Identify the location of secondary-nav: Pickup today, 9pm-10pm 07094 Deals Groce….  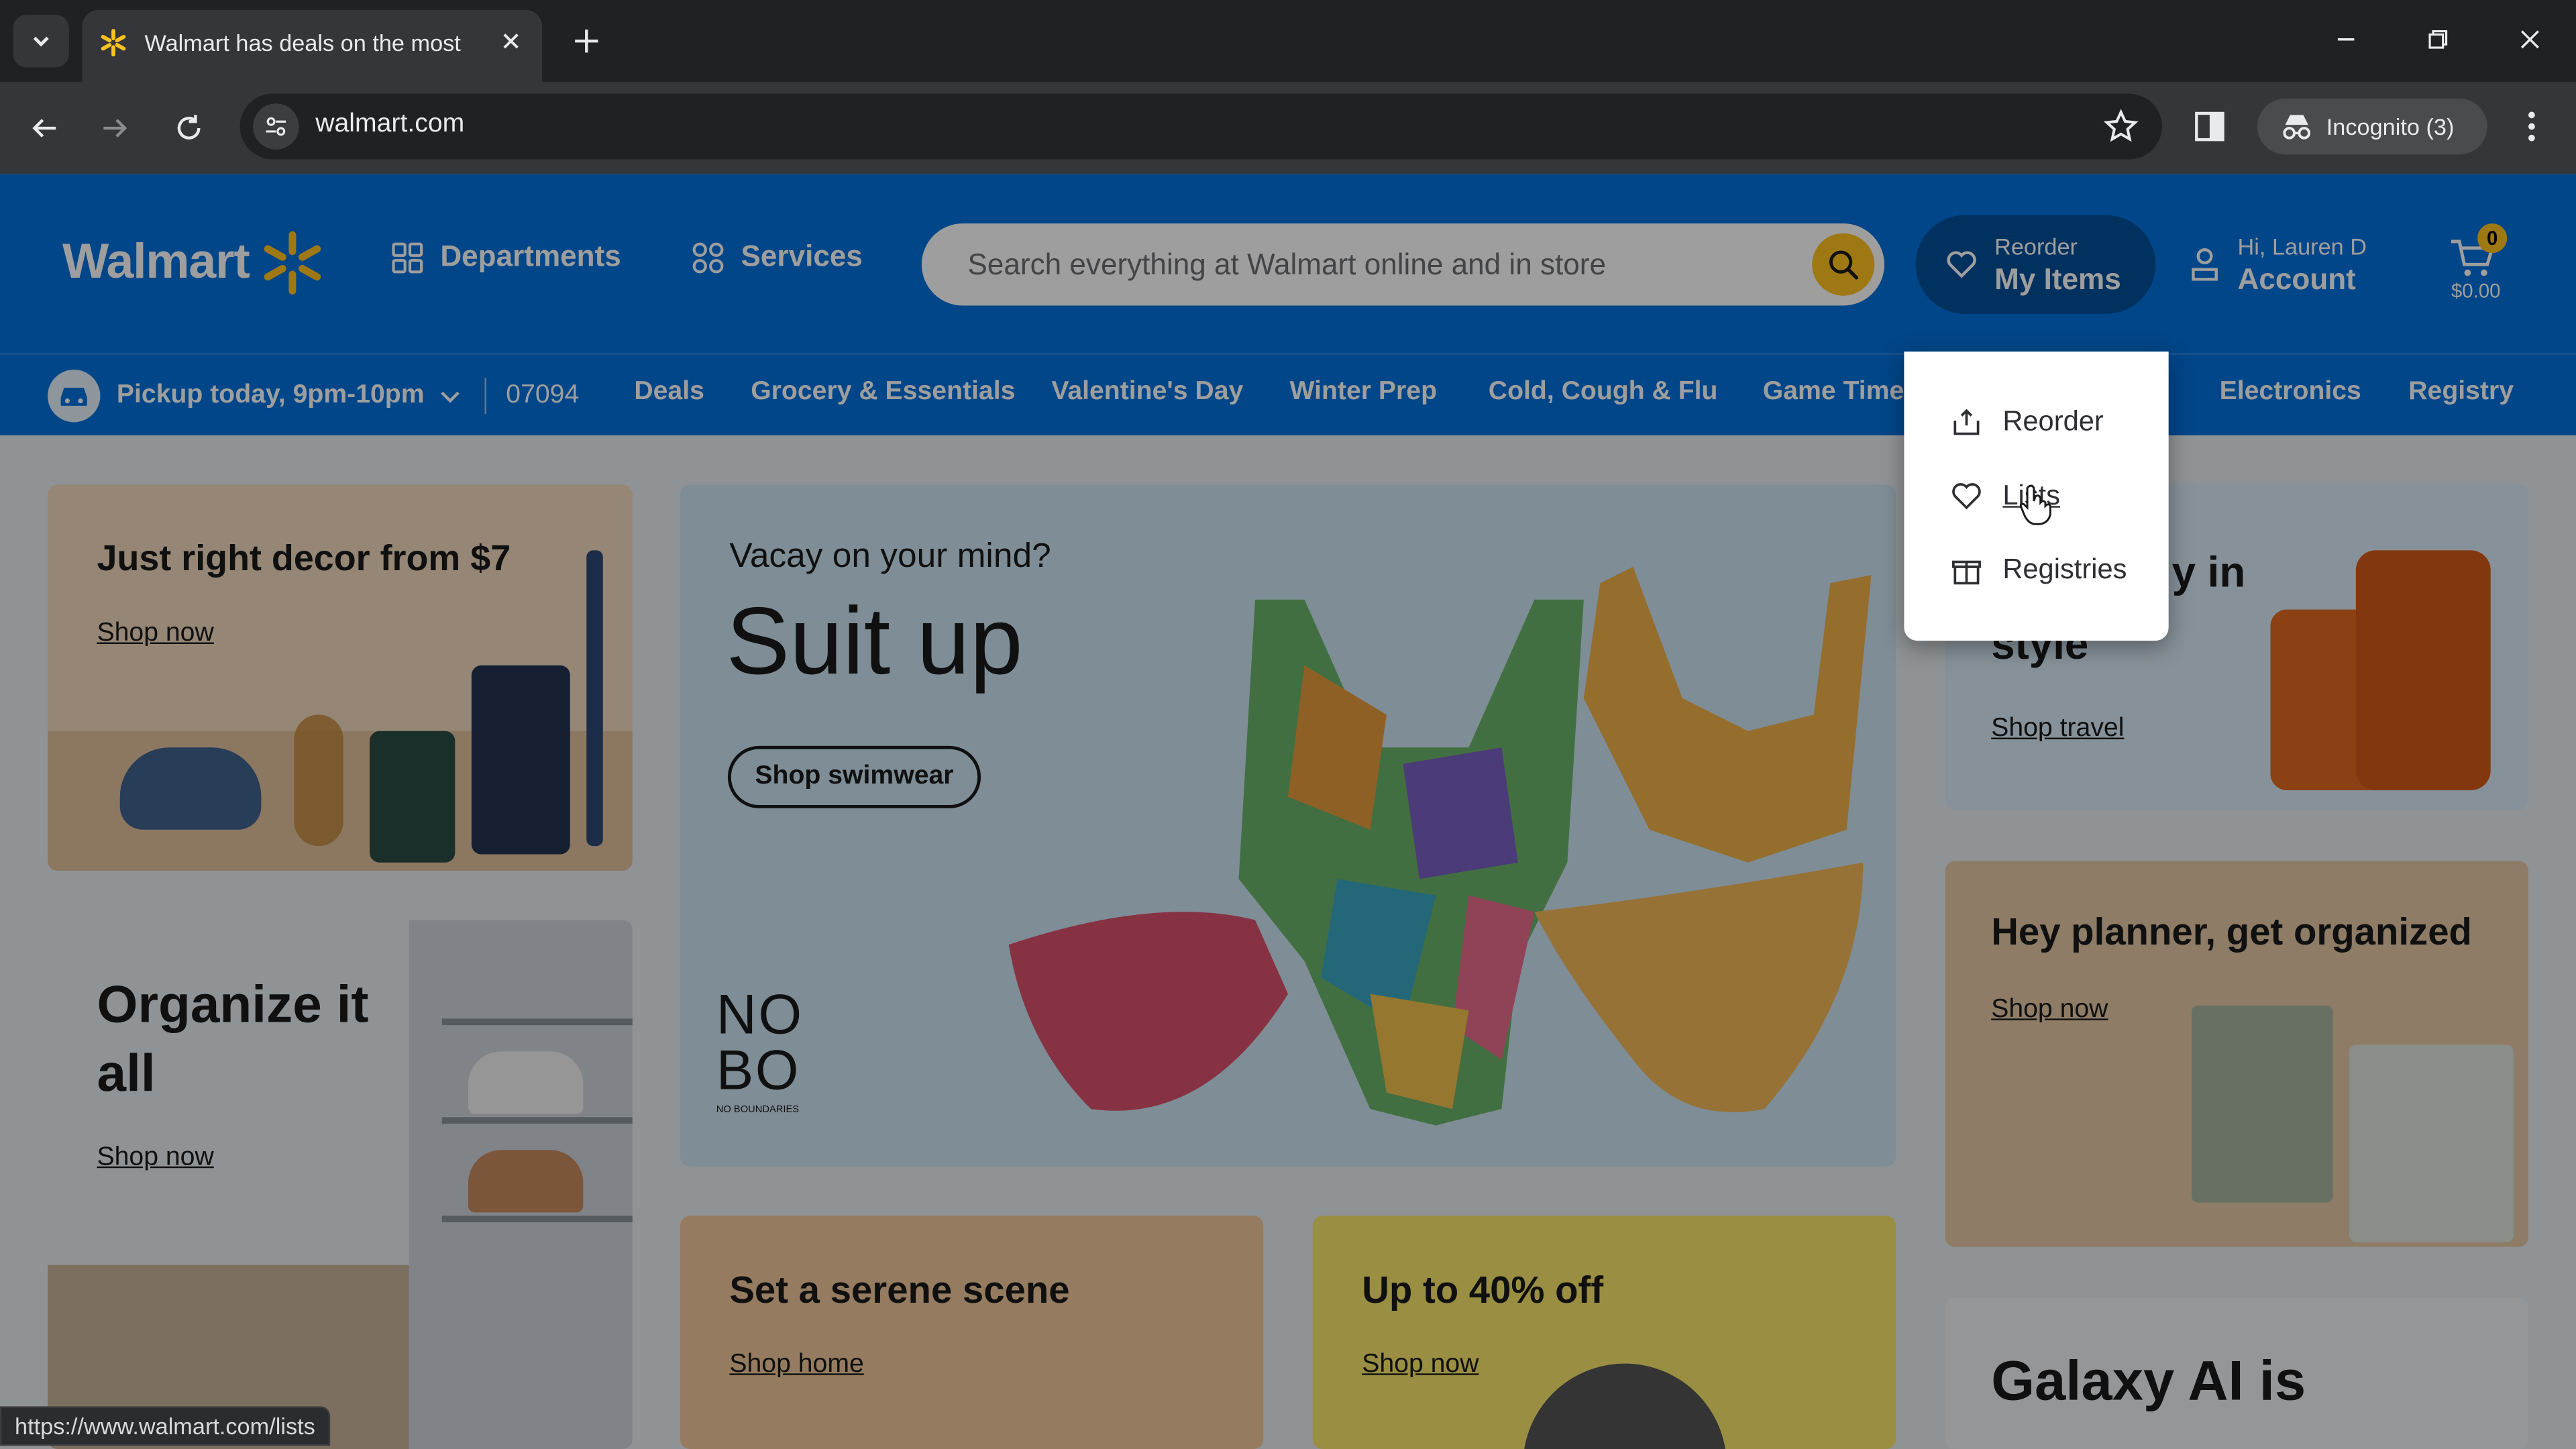
(1288, 394).